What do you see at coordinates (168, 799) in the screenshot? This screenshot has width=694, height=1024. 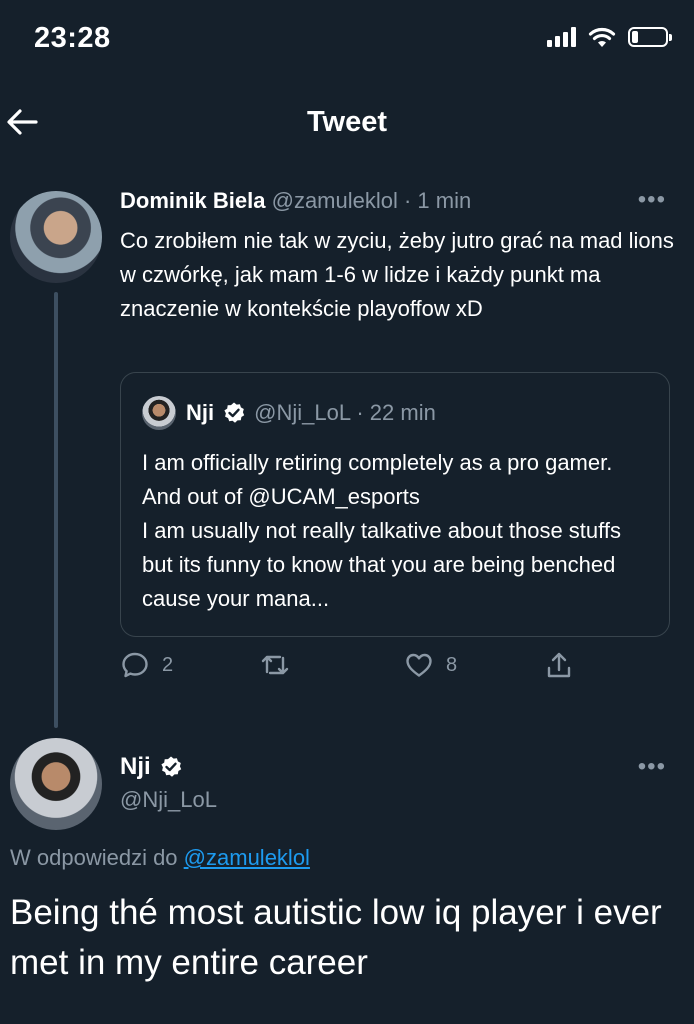 I see `reply-author-handle: @Nji_LoL` at bounding box center [168, 799].